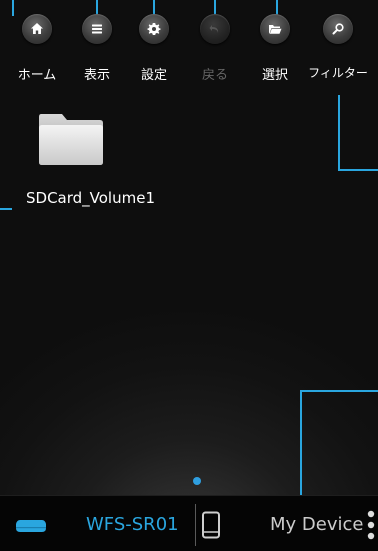 The image size is (378, 551). What do you see at coordinates (358, 170) in the screenshot?
I see `callout-line-filter-h` at bounding box center [358, 170].